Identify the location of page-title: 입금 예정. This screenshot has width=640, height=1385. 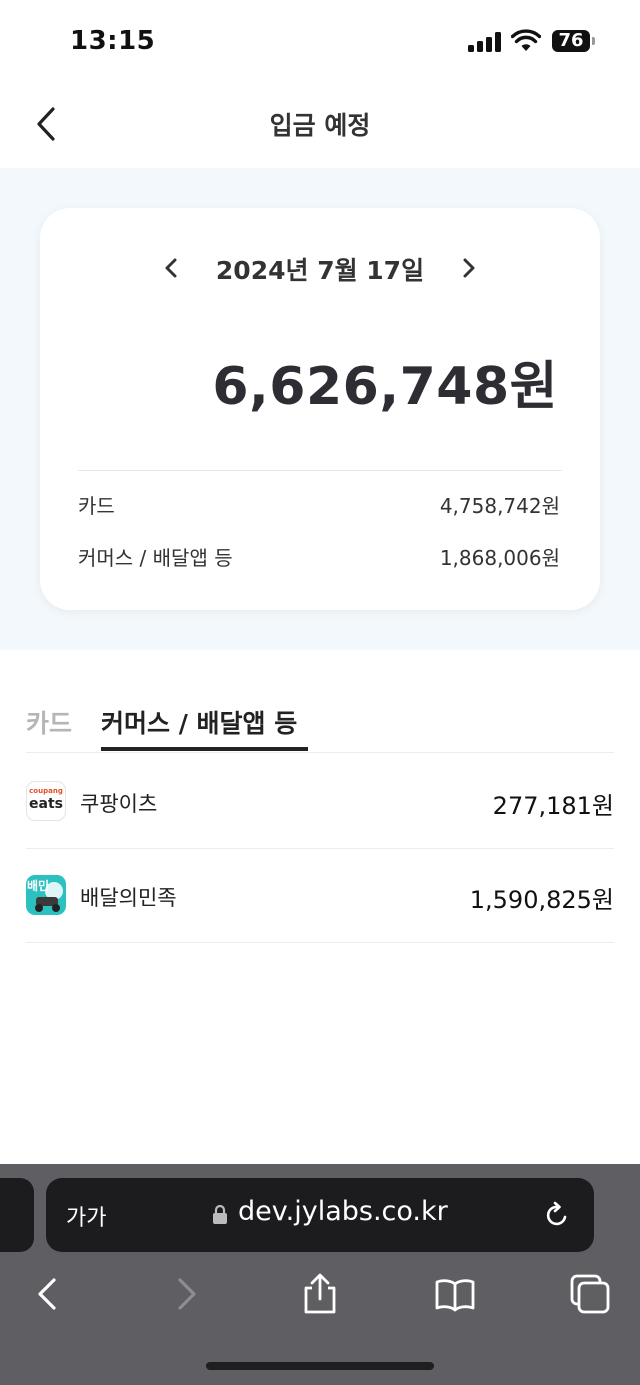
(320, 125).